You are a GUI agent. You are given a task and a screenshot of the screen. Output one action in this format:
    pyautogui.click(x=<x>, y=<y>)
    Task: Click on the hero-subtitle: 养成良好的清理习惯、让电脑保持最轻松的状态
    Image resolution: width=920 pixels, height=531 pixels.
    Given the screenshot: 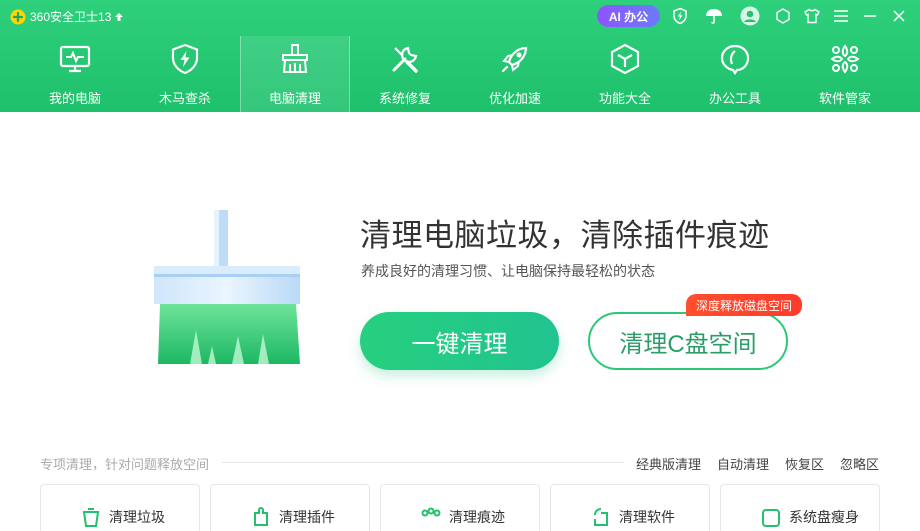 What is the action you would take?
    pyautogui.click(x=508, y=271)
    